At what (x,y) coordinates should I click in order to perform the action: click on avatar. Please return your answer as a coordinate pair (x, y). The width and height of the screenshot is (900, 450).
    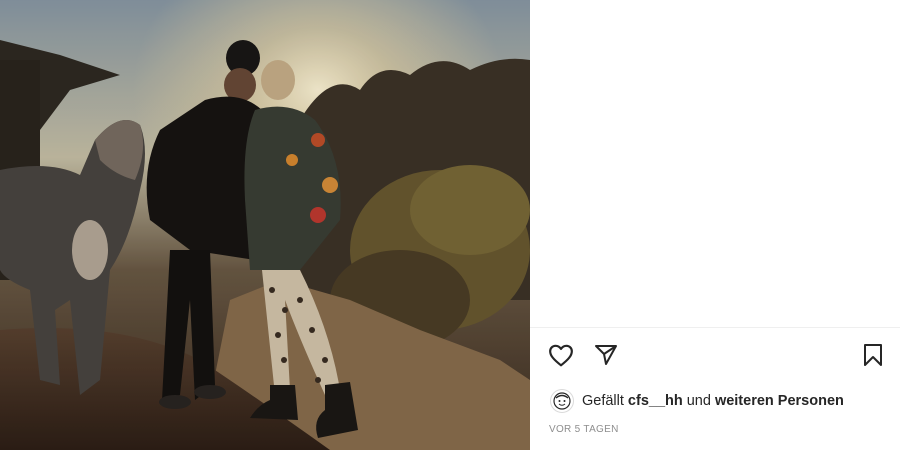
    Looking at the image, I should click on (562, 401).